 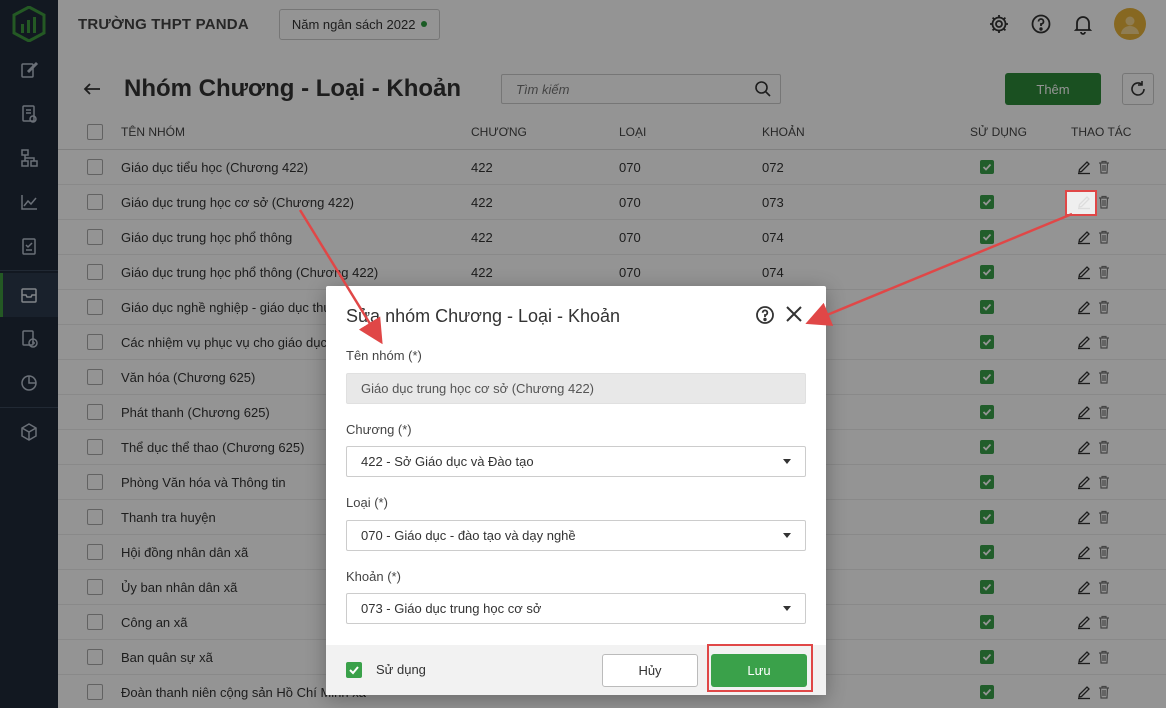 I want to click on khoan-value: 073 - Giáo dục trung học cơ sở, so click(x=451, y=608).